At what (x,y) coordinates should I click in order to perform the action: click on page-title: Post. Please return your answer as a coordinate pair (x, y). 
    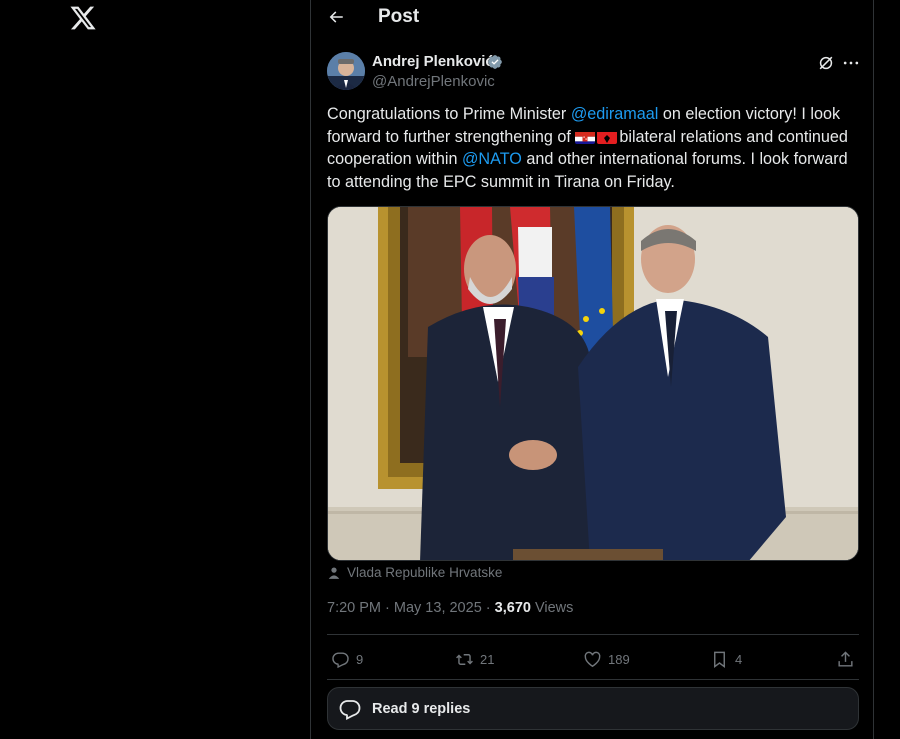
    Looking at the image, I should click on (399, 16).